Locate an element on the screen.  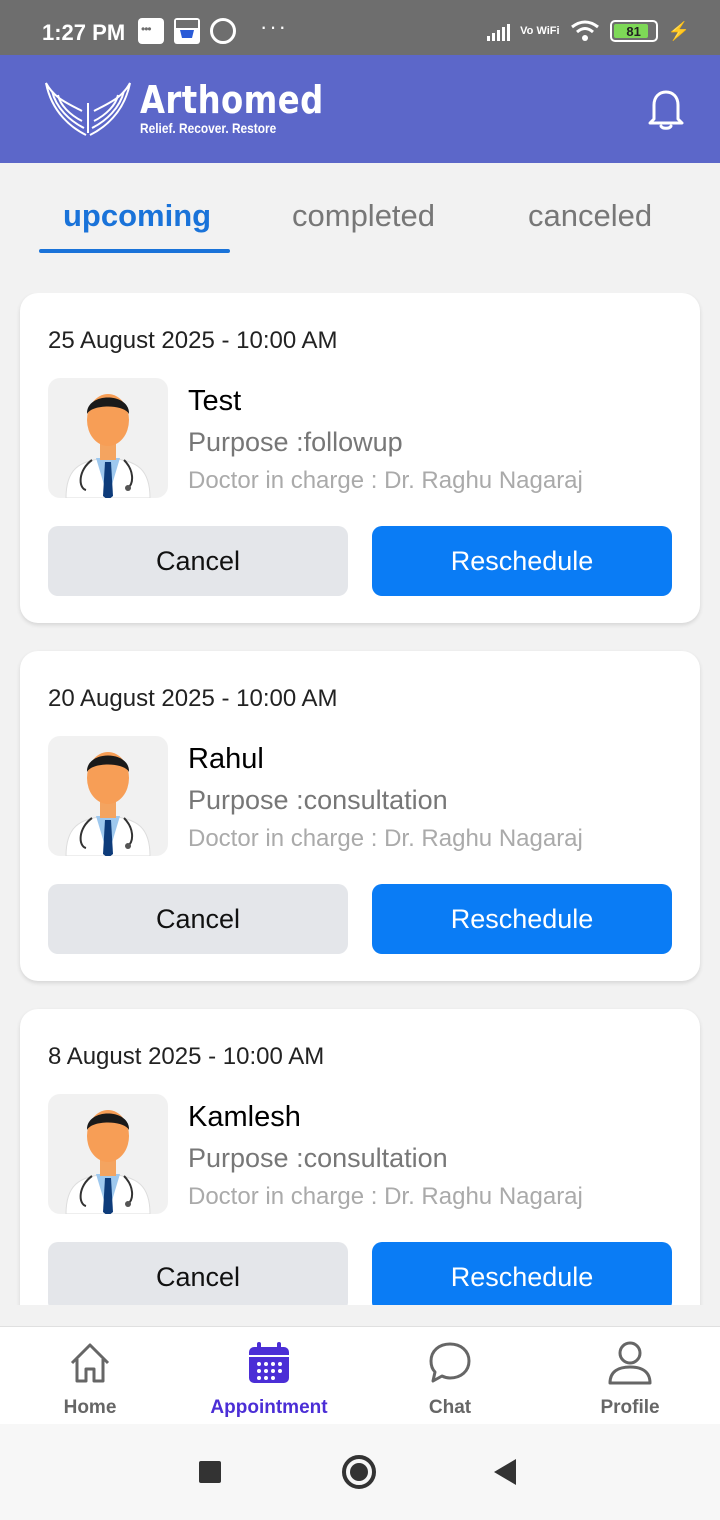
charging-icon: ⚡ is located at coordinates (678, 30).